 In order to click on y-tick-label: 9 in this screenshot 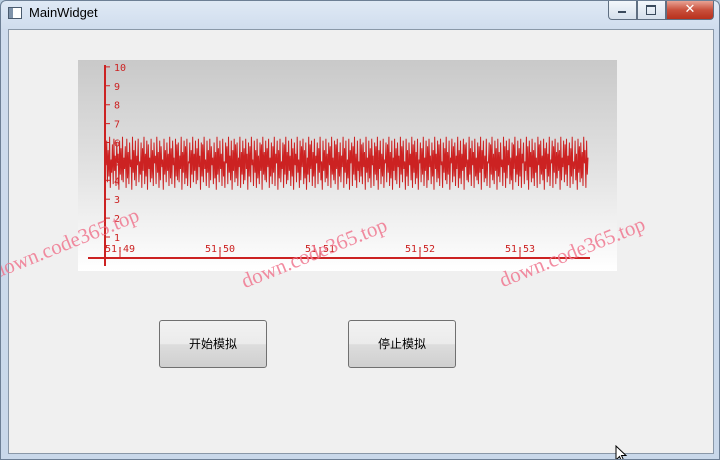, I will do `click(117, 87)`.